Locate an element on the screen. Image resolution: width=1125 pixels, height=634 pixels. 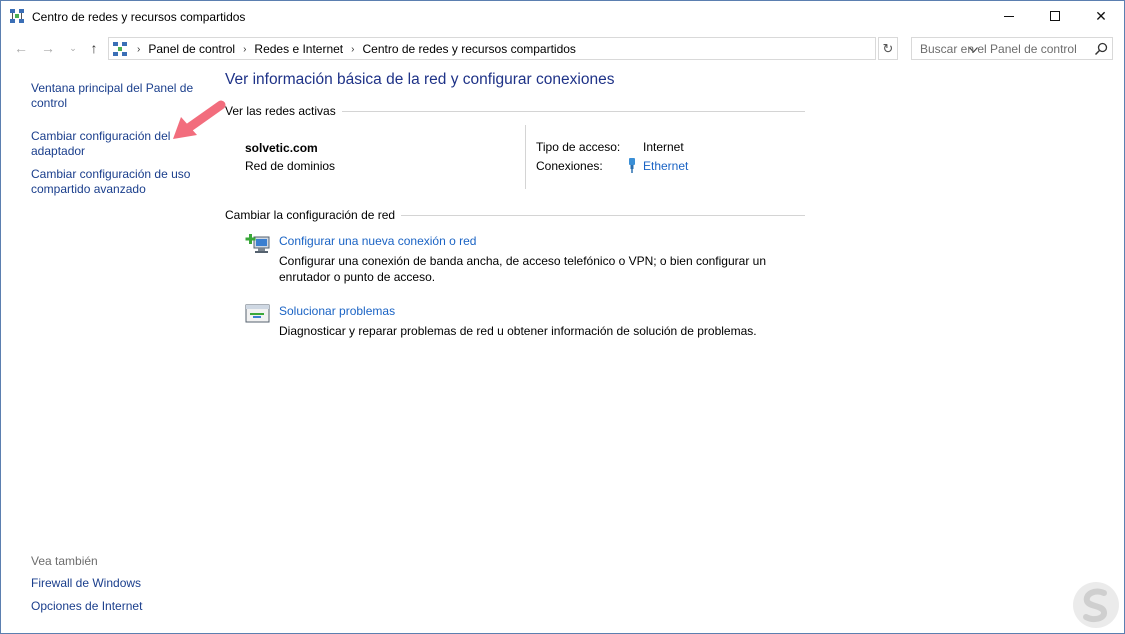
close-button: ✕ is located at coordinates (1101, 16).